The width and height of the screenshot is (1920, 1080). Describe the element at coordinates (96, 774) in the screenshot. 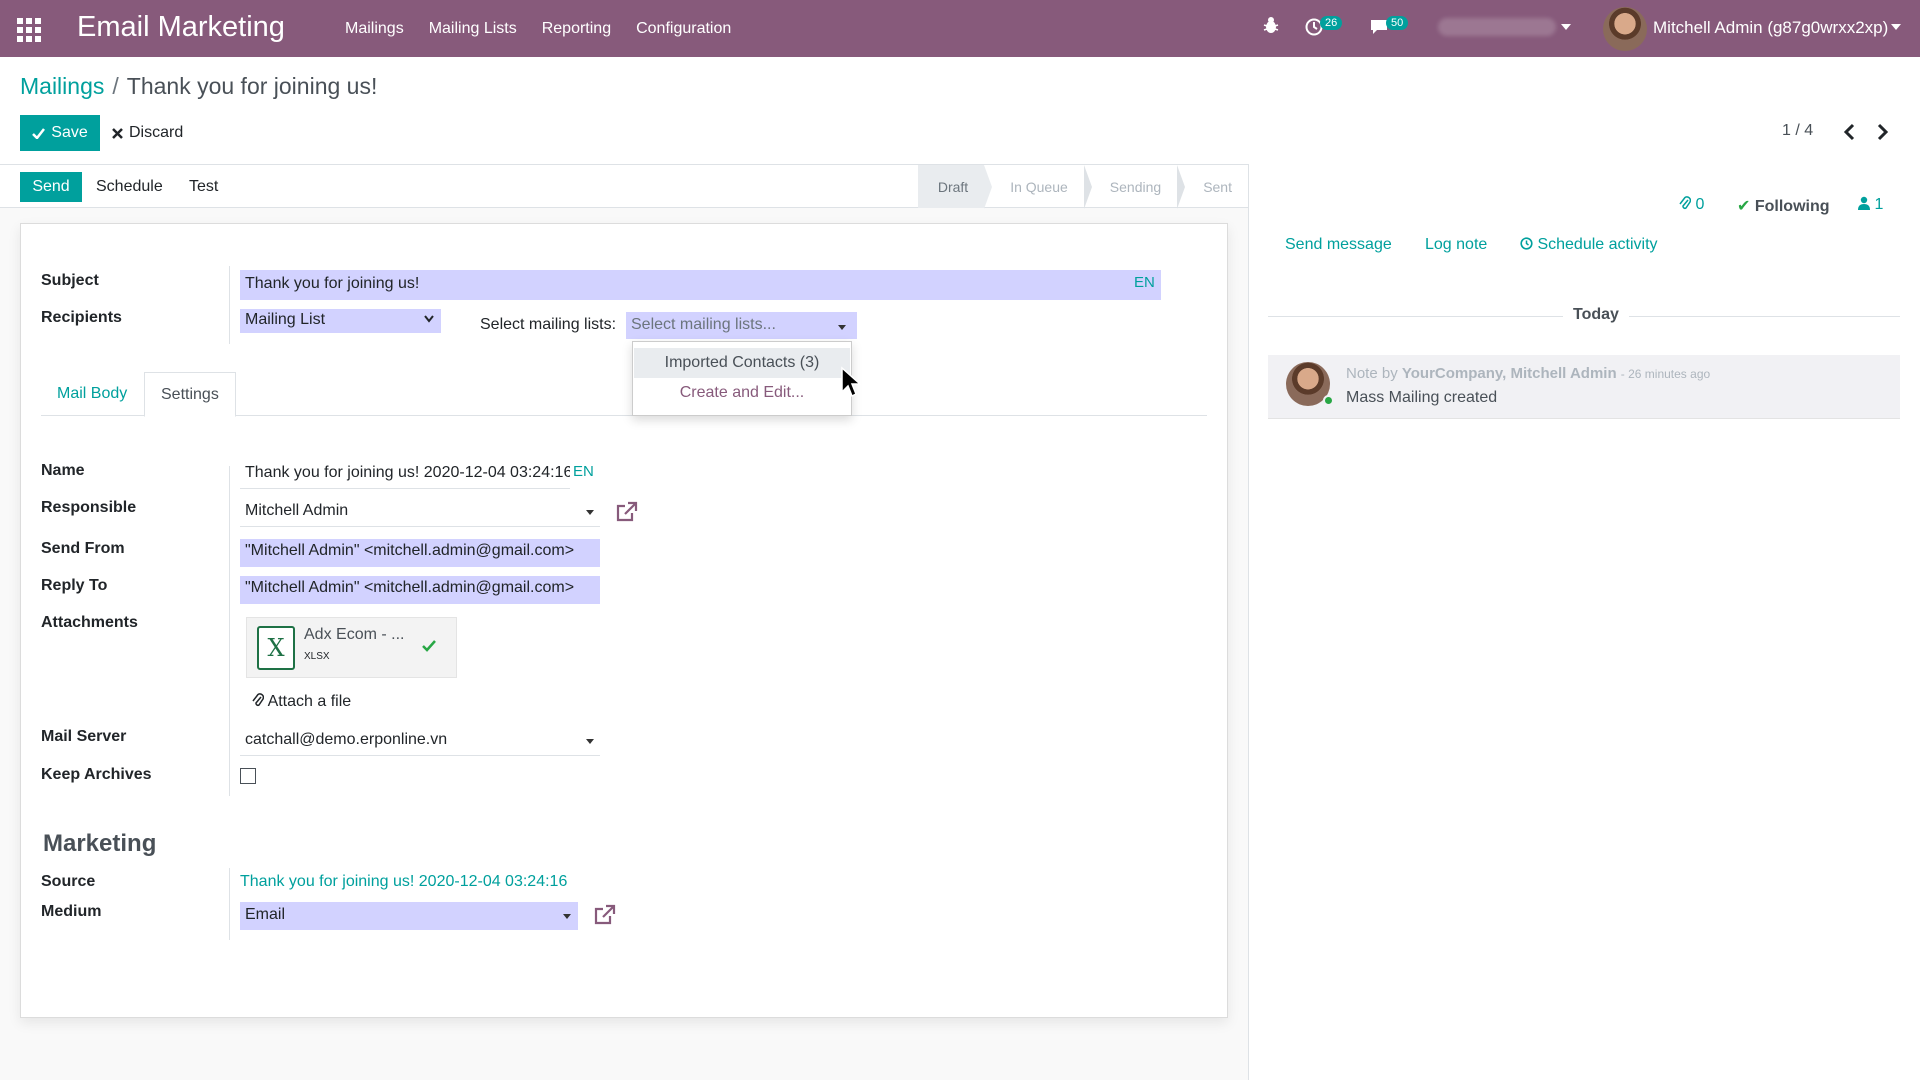

I see `keep-archives-label: Keep Archives` at that location.